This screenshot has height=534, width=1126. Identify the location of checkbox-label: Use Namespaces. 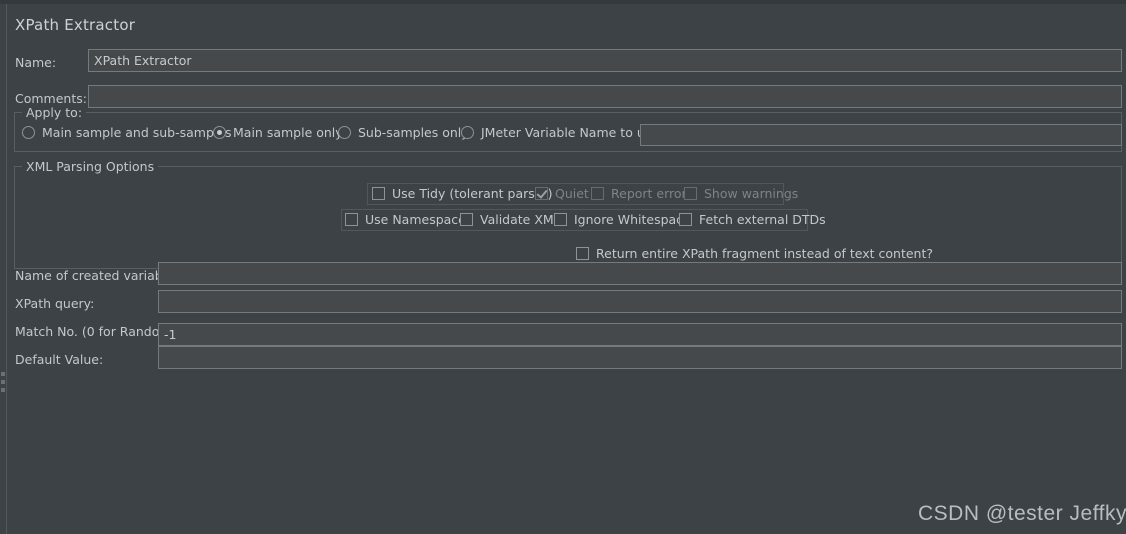
(419, 219).